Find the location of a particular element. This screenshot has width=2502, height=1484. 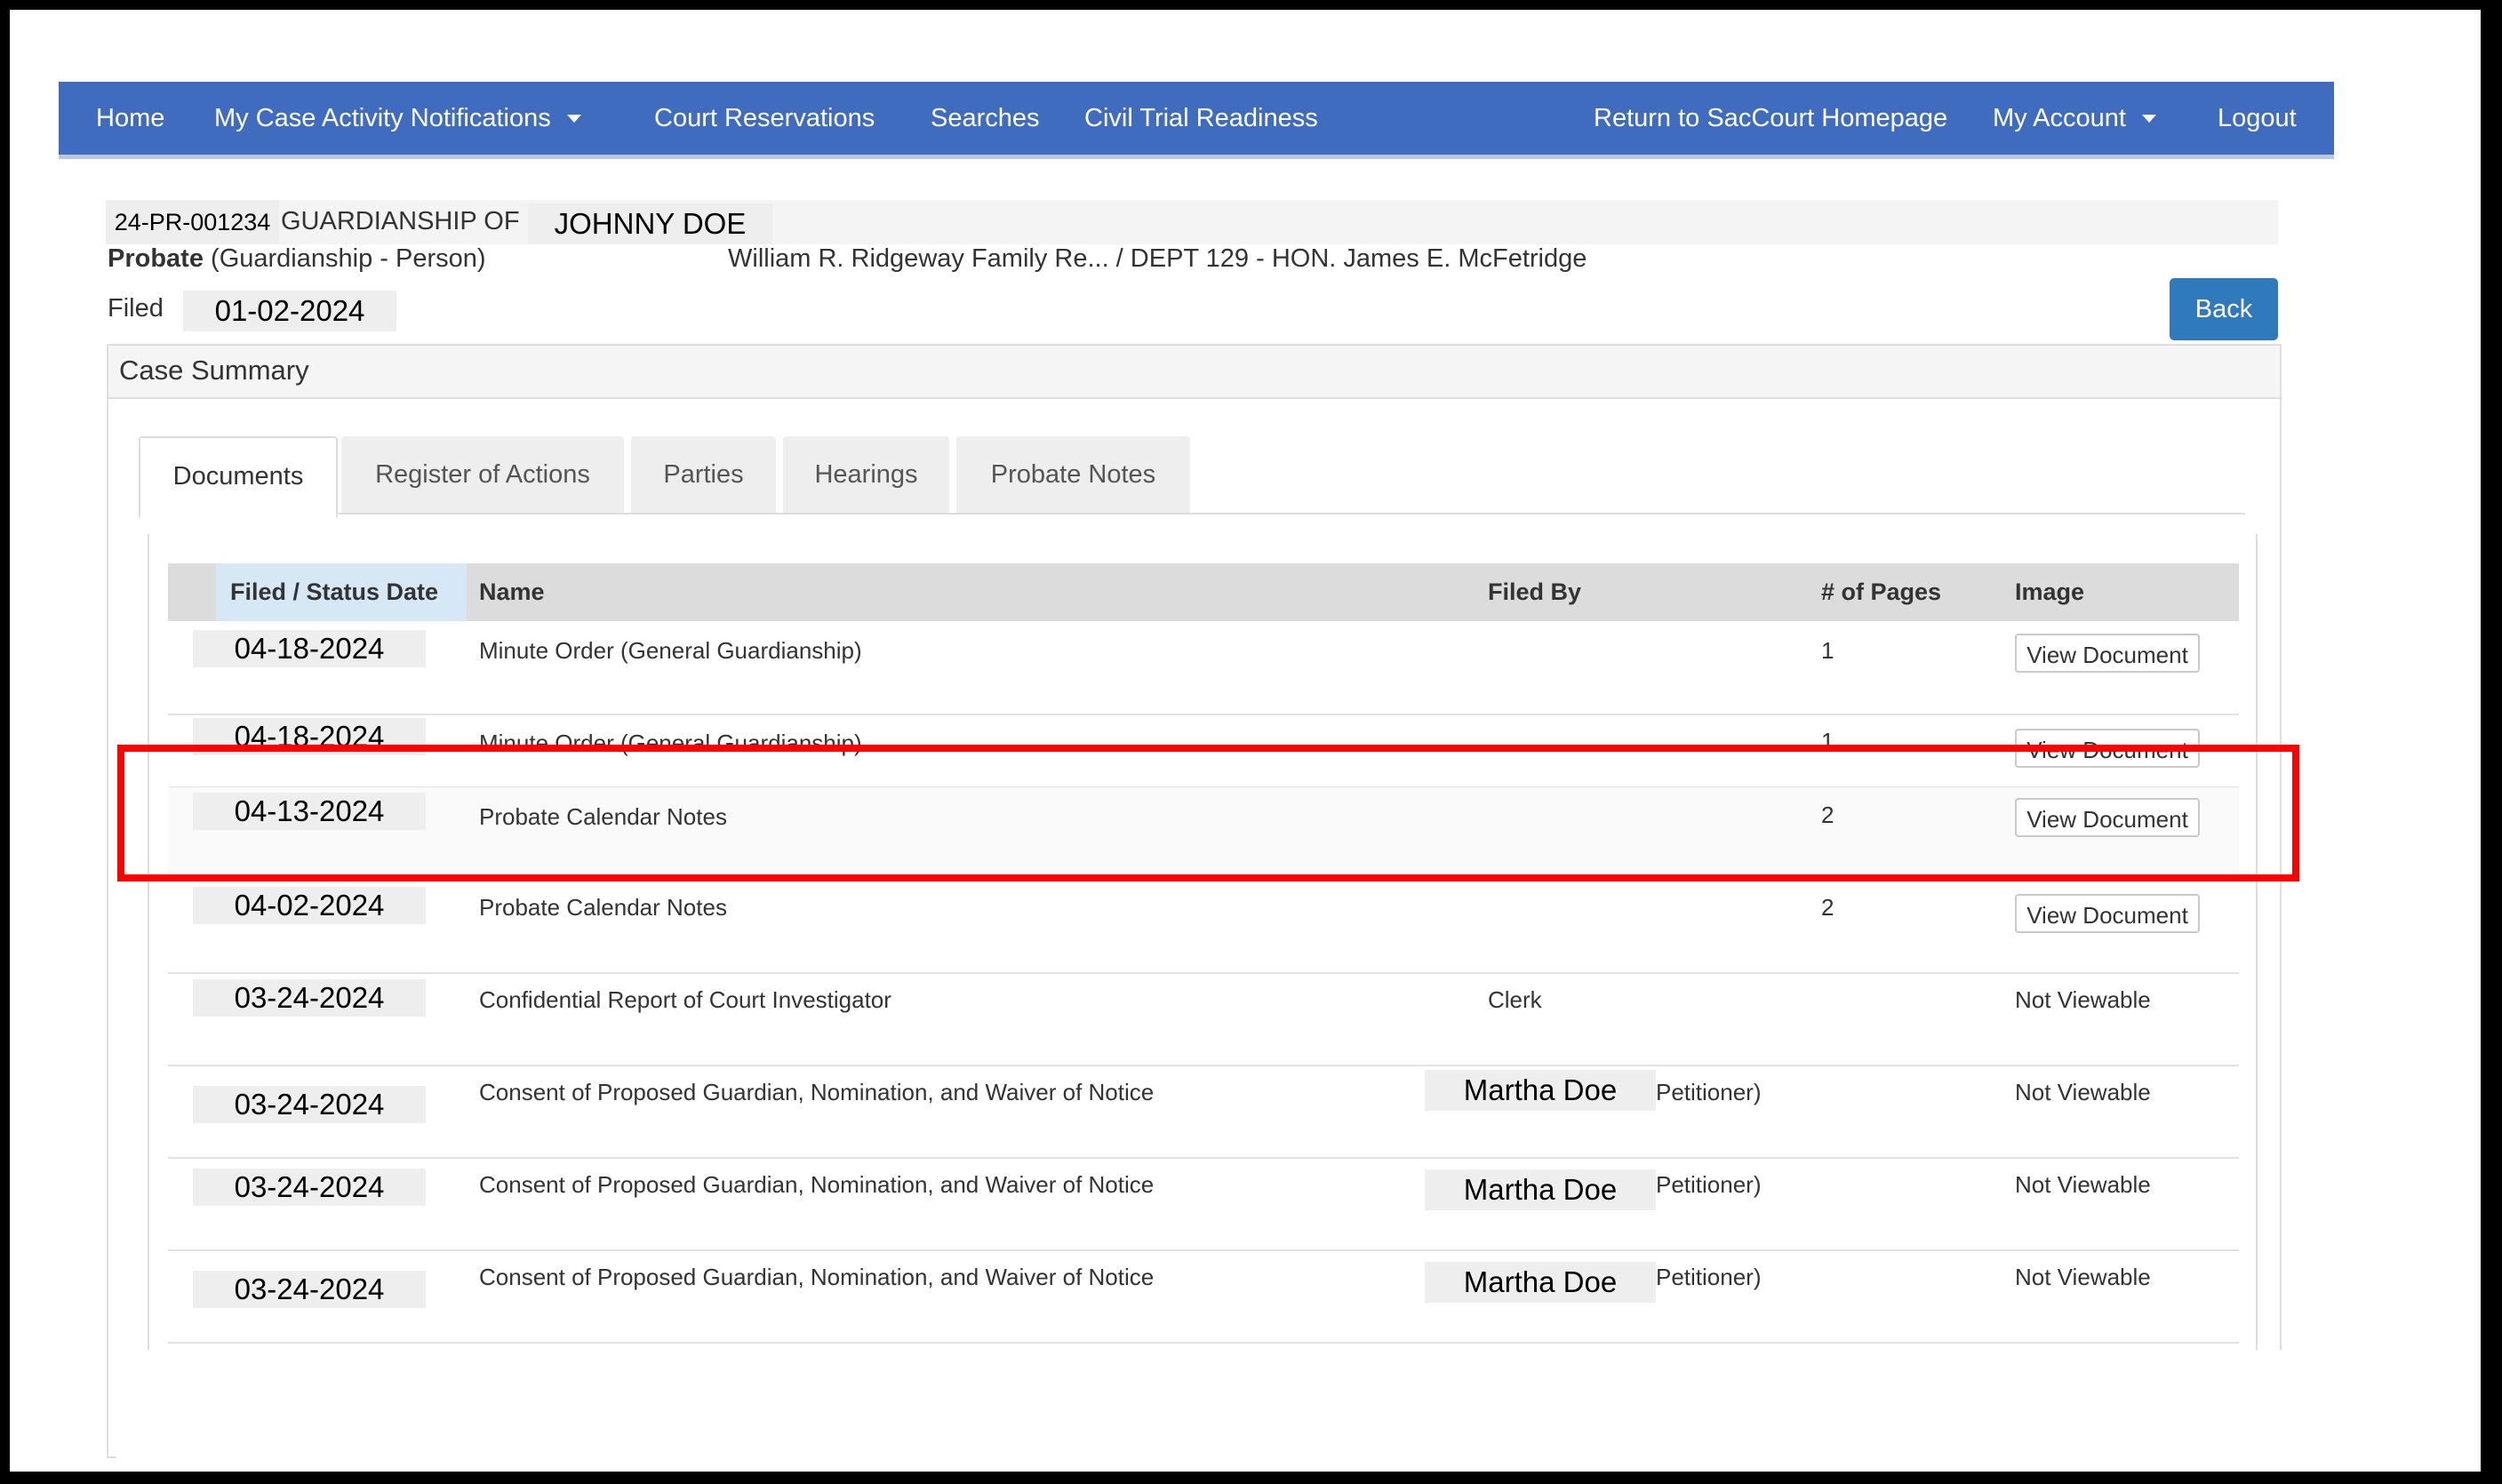

nav-notifications-label: My Case Activity Notifications is located at coordinates (383, 118).